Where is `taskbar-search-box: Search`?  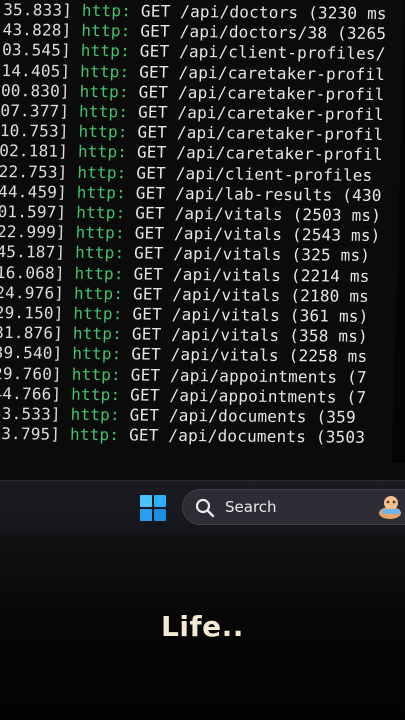
taskbar-search-box: Search is located at coordinates (293, 507).